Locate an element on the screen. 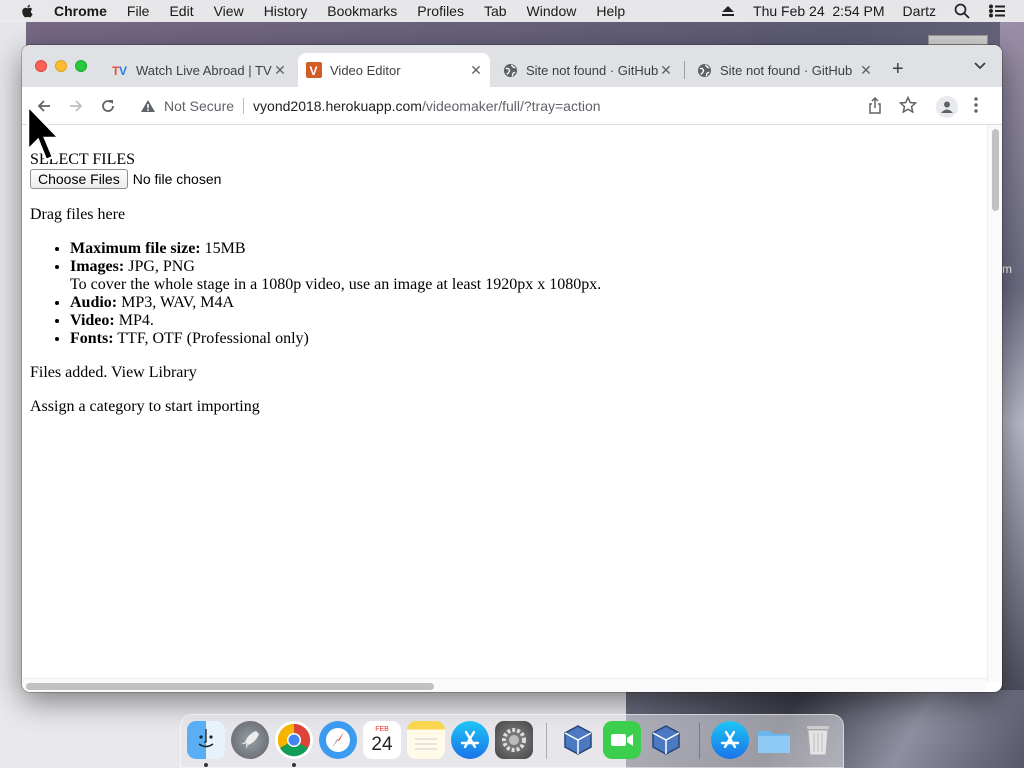 The image size is (1024, 768). req-label: Video: is located at coordinates (92, 320).